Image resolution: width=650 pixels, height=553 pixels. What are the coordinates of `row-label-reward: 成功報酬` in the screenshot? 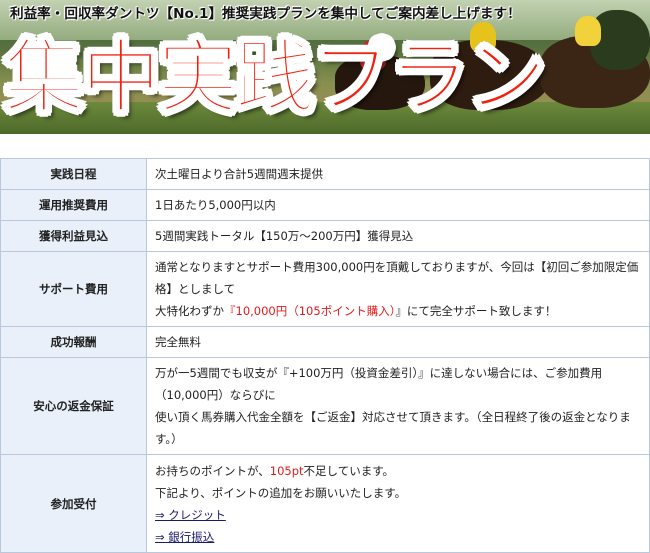 It's located at (73, 342).